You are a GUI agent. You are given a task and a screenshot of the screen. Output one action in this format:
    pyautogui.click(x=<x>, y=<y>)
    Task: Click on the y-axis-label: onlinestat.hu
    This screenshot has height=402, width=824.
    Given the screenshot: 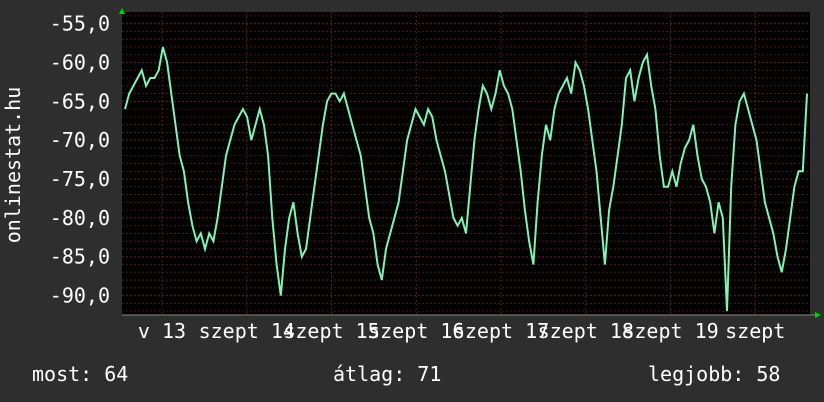 What is the action you would take?
    pyautogui.click(x=13, y=165)
    